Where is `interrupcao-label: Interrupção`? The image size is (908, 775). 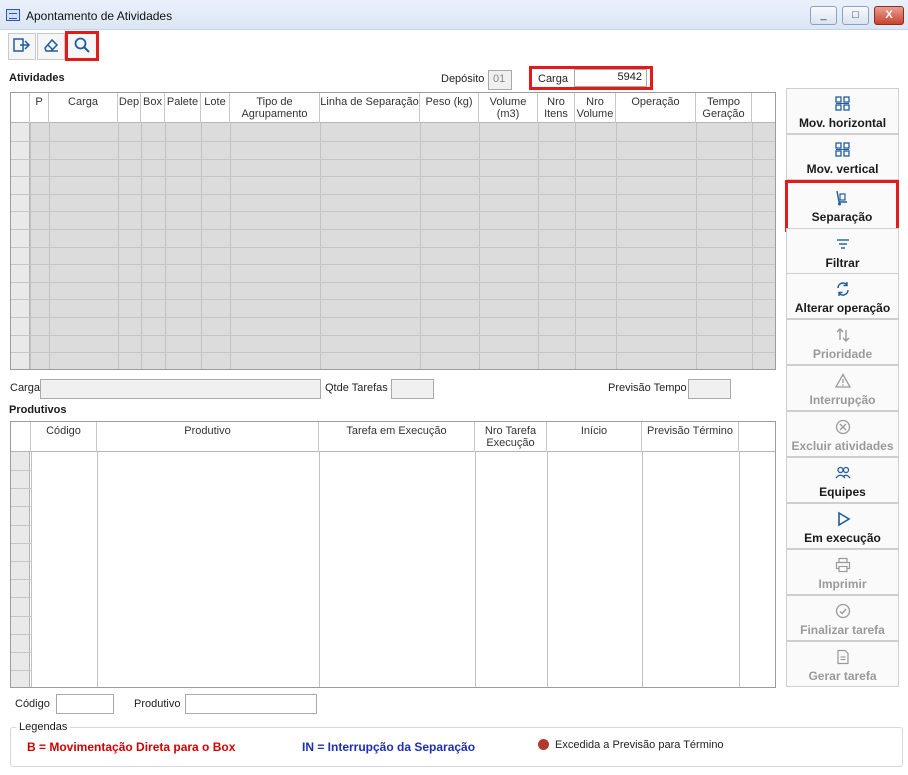 interrupcao-label: Interrupção is located at coordinates (842, 400).